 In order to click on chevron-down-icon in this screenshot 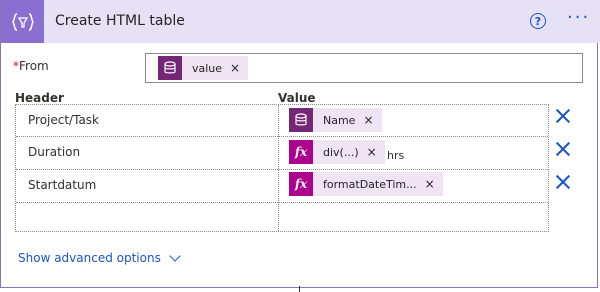, I will do `click(175, 255)`.